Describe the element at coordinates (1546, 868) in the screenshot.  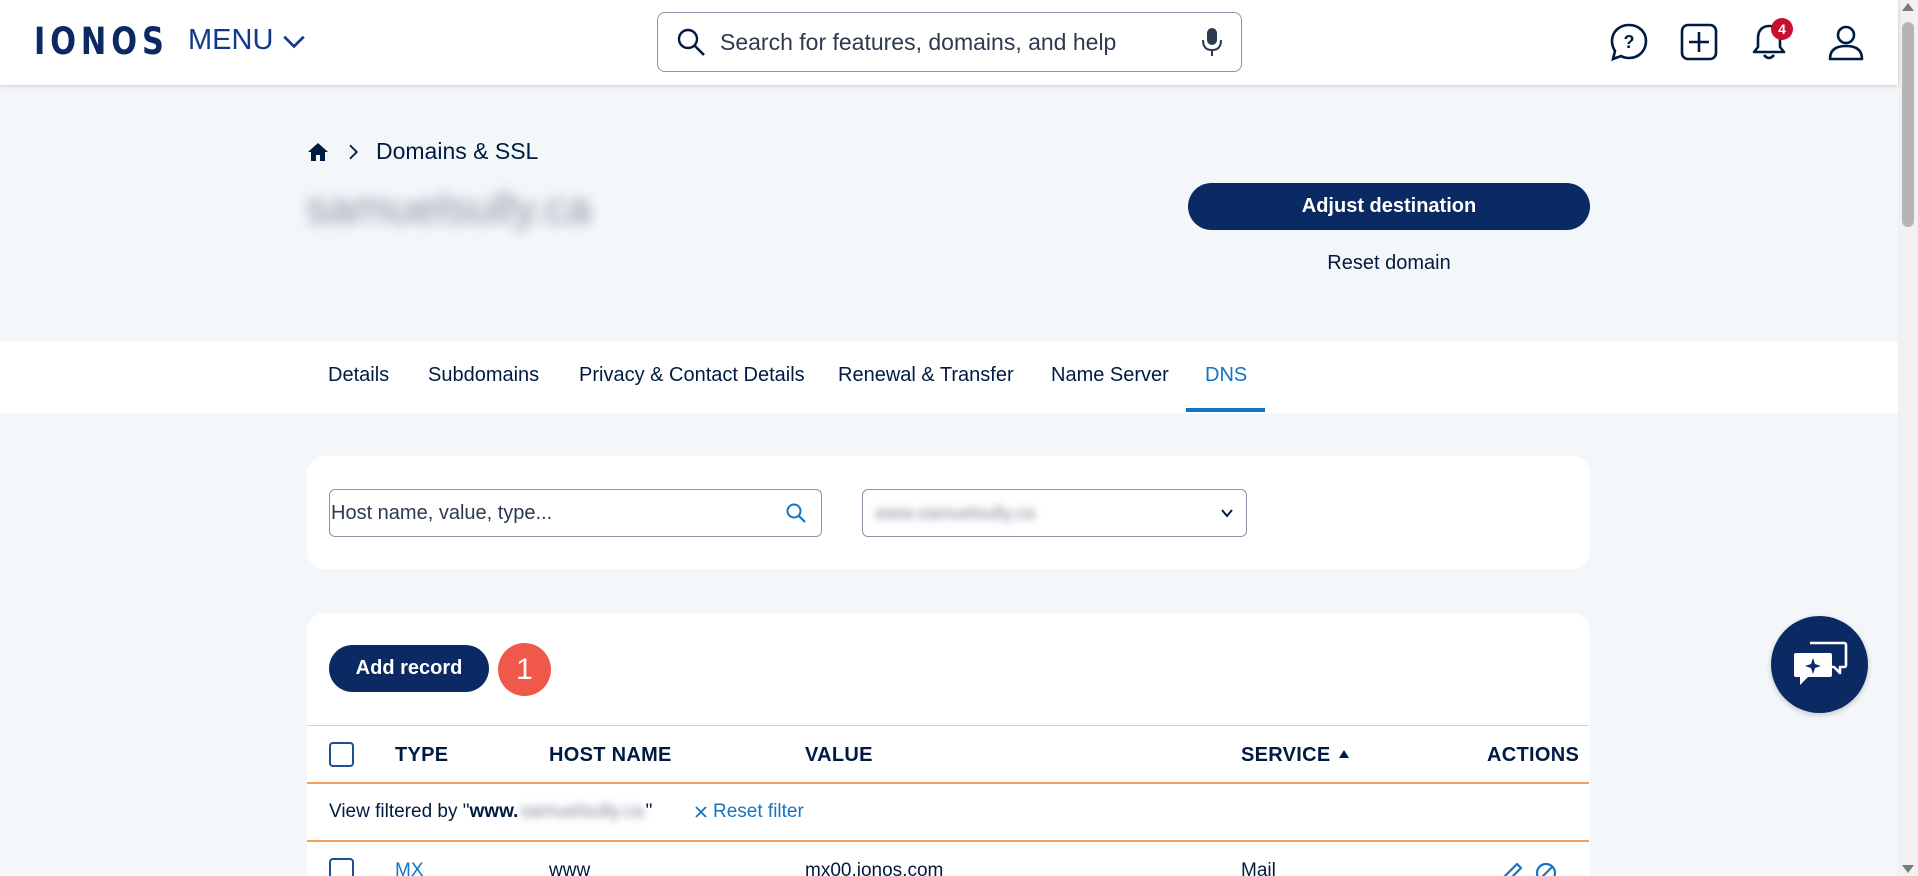
I see `delete-icon` at that location.